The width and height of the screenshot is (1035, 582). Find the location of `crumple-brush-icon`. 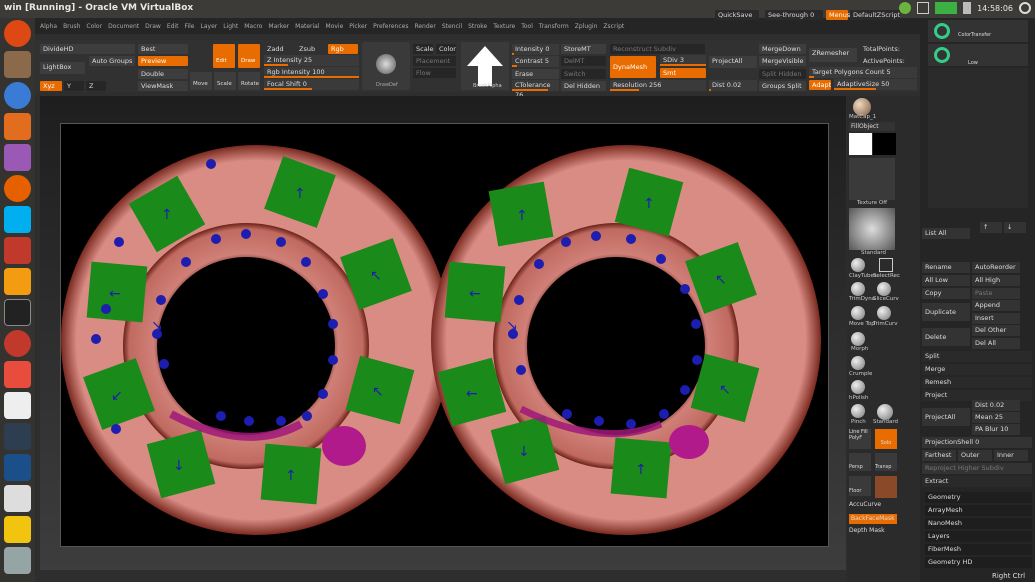

crumple-brush-icon is located at coordinates (858, 363).